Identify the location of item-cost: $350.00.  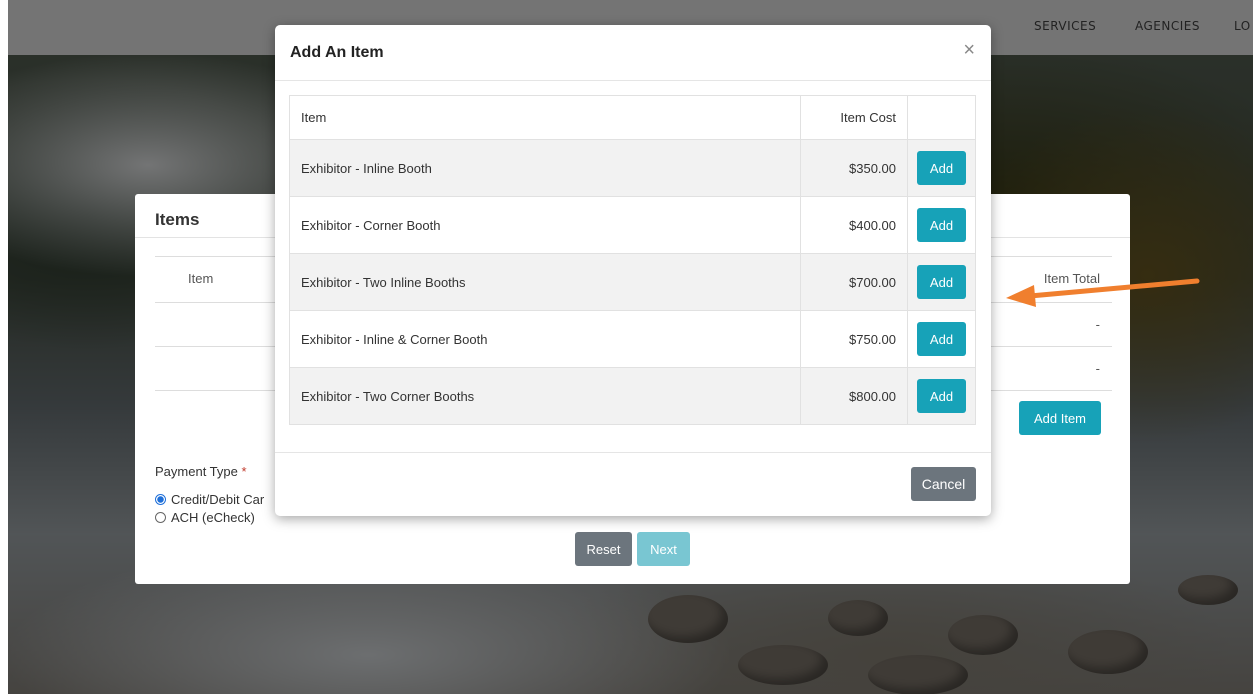
(854, 168).